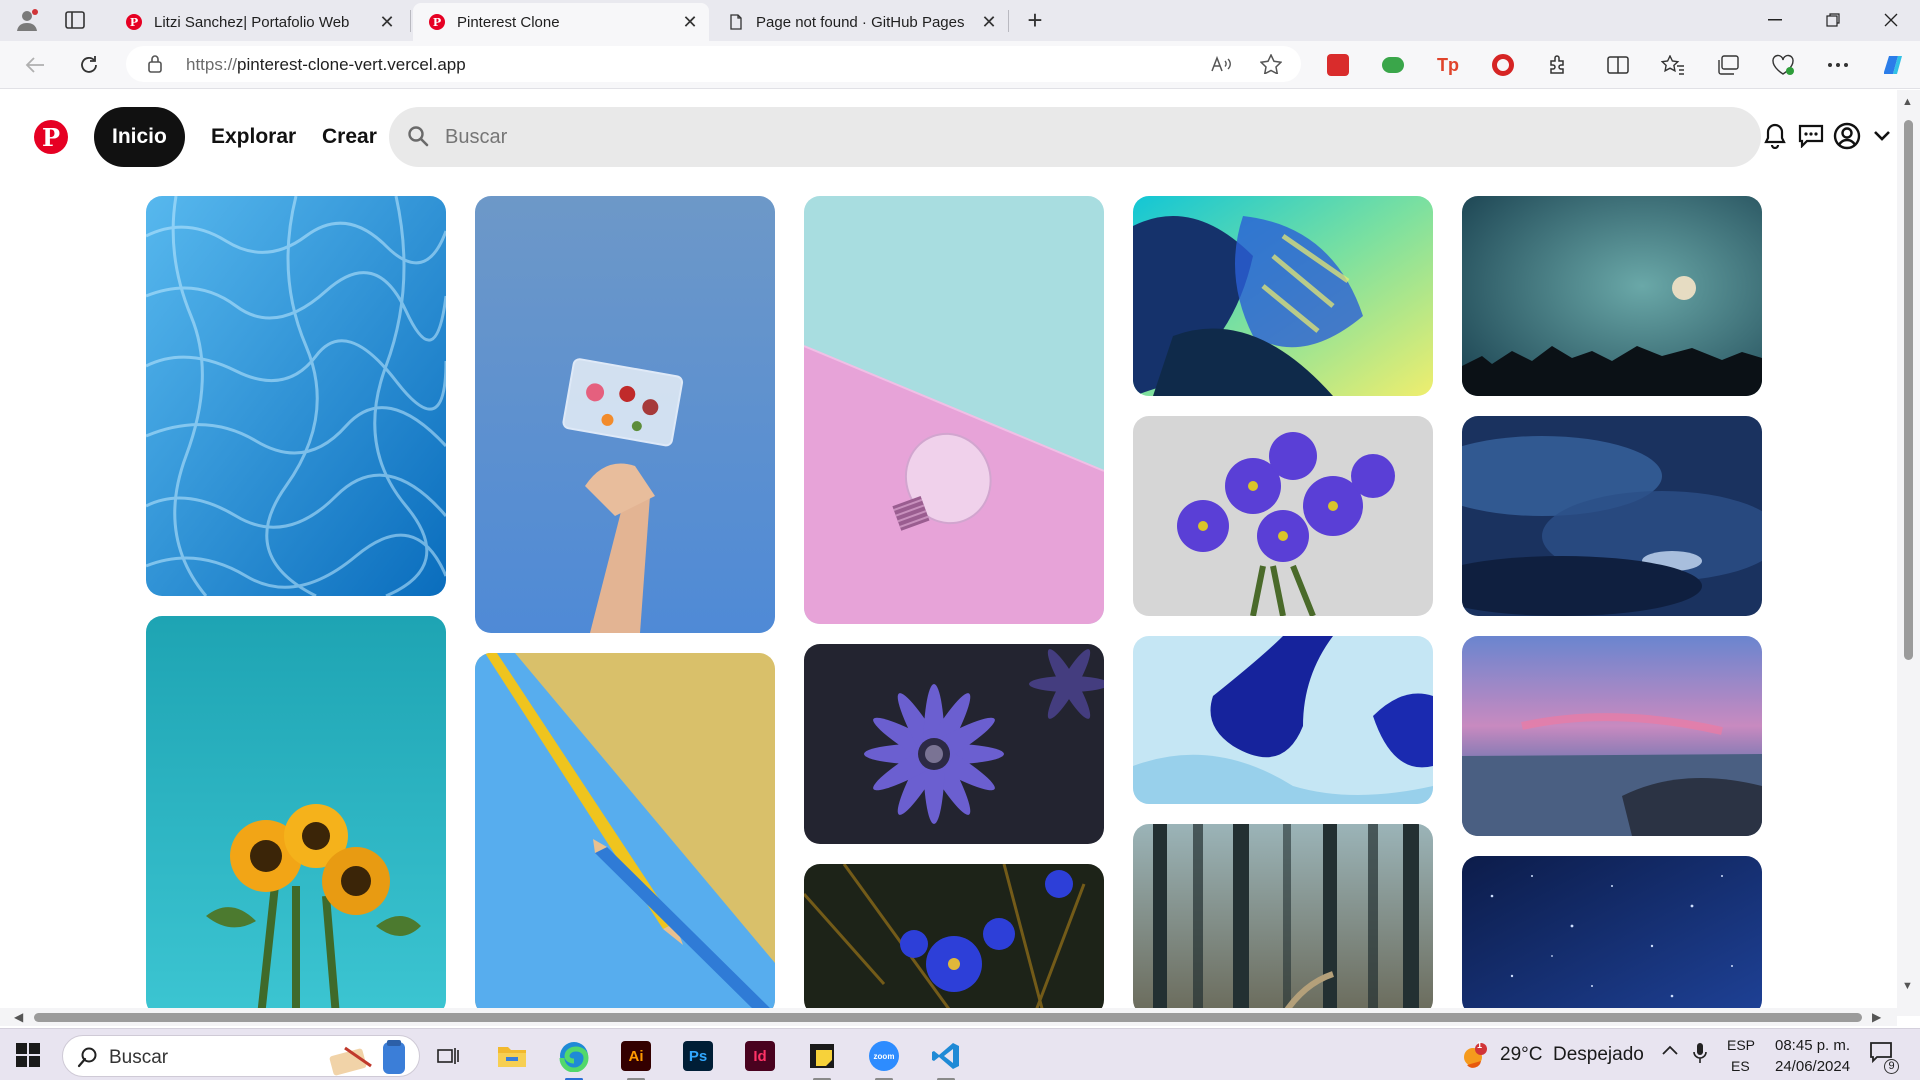  I want to click on svg-text: P, so click(134, 22).